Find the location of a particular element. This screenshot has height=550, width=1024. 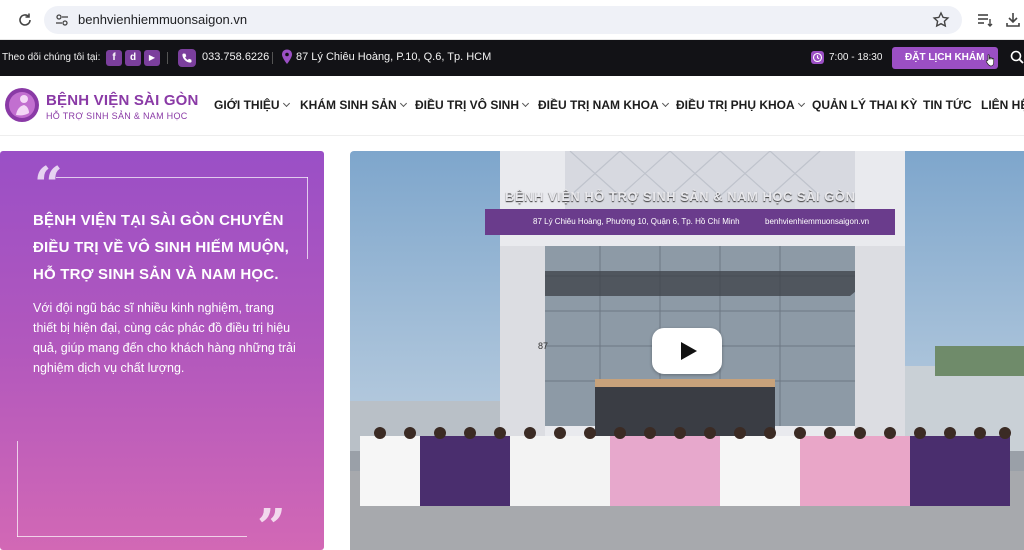

logo-title: BỆNH VIỆN SÀI GÒN is located at coordinates (122, 100).